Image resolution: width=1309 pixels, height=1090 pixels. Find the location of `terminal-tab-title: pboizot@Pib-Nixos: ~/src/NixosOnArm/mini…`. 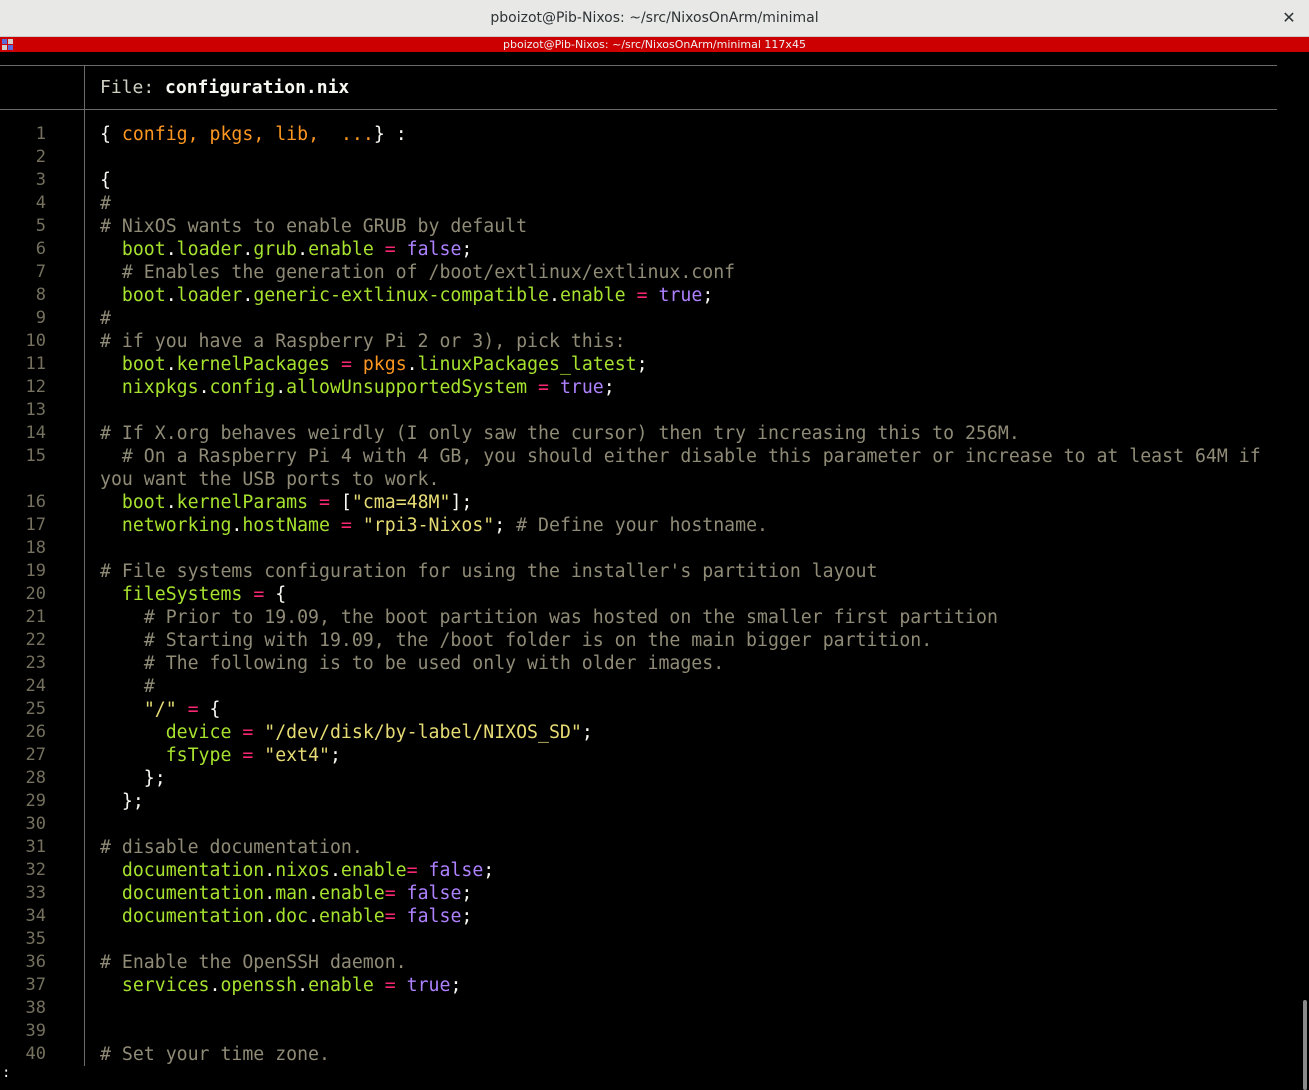

terminal-tab-title: pboizot@Pib-Nixos: ~/src/NixosOnArm/mini… is located at coordinates (654, 44).